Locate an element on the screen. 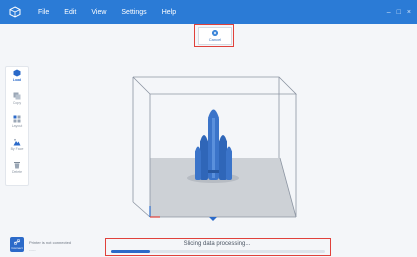 This screenshot has height=257, width=417. printer-connect-button: Connect is located at coordinates (17, 244).